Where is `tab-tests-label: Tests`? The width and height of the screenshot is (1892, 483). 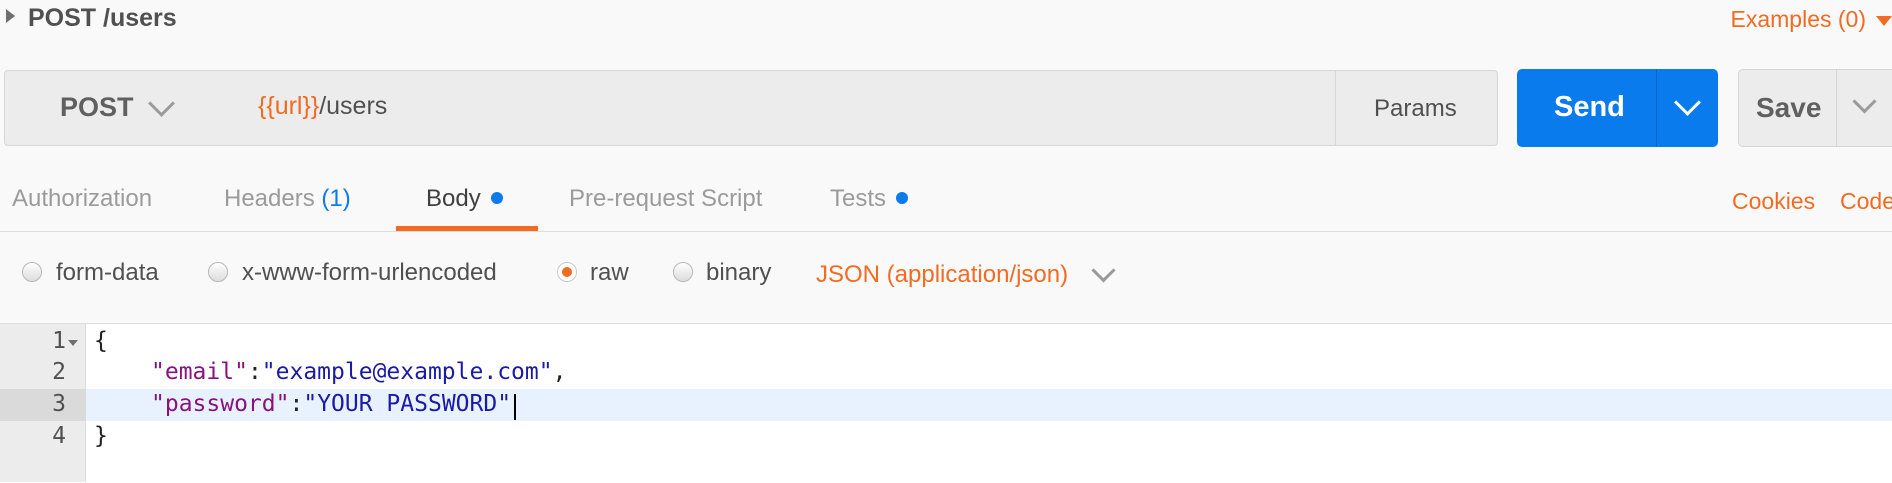
tab-tests-label: Tests is located at coordinates (858, 198).